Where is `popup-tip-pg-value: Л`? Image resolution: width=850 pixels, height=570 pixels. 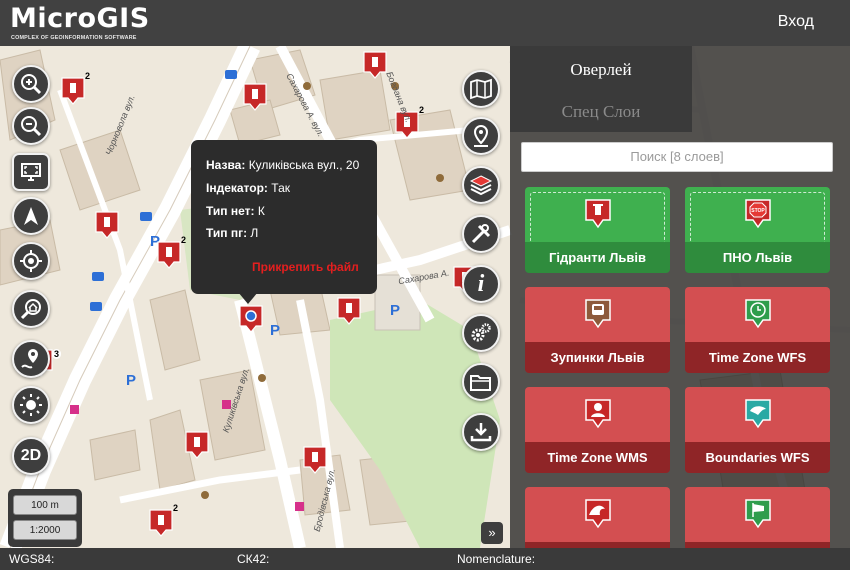 popup-tip-pg-value: Л is located at coordinates (254, 233).